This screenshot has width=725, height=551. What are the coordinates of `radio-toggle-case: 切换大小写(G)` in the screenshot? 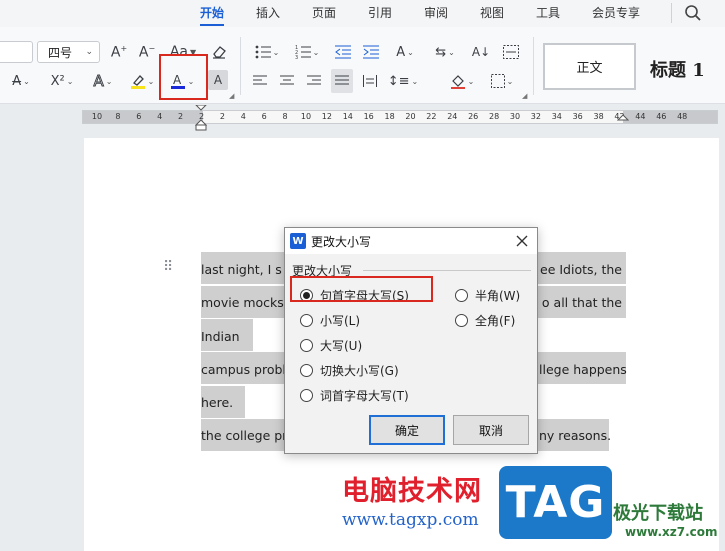 It's located at (349, 370).